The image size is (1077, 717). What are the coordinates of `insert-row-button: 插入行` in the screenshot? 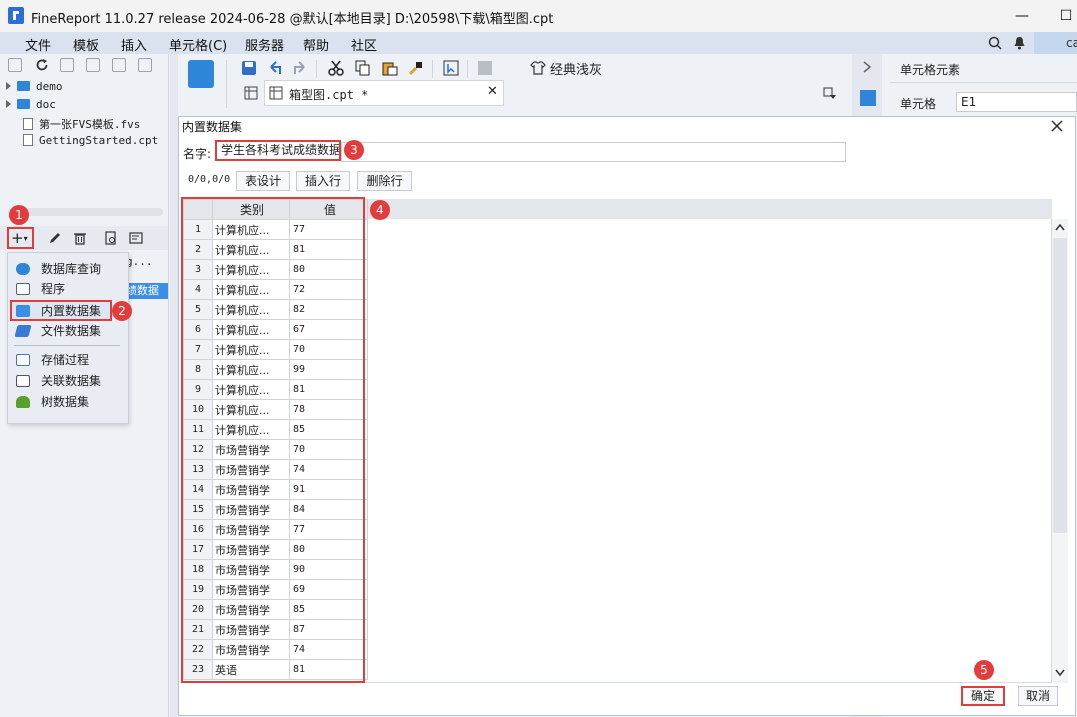 It's located at (323, 181).